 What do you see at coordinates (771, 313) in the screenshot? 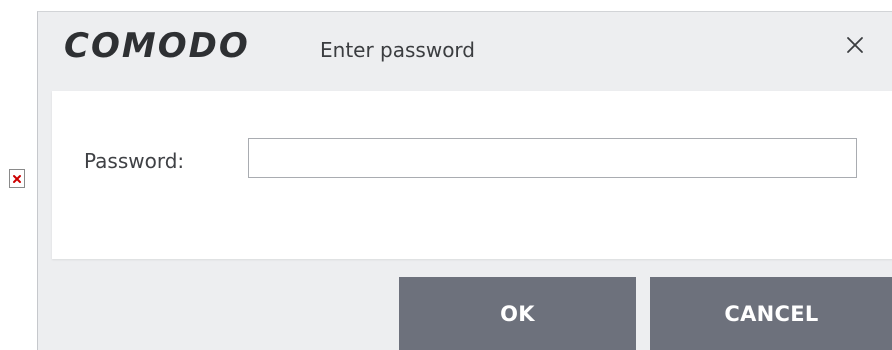
I see `cancel-button: CANCEL` at bounding box center [771, 313].